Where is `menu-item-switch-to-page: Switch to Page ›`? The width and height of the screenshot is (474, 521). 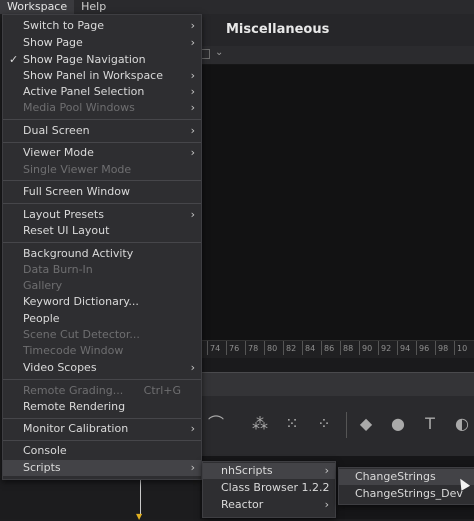
menu-item-switch-to-page: Switch to Page › is located at coordinates (102, 26).